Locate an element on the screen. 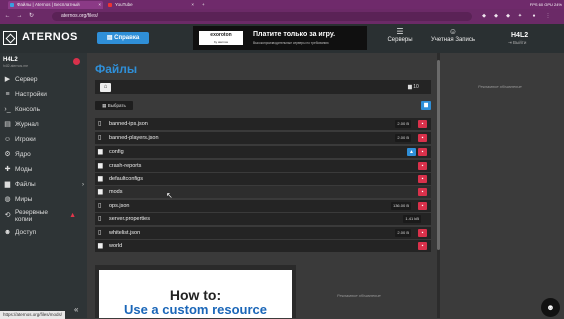 This screenshot has width=564, height=319. table-row: ▆ crash-reports ▪ is located at coordinates (263, 166).